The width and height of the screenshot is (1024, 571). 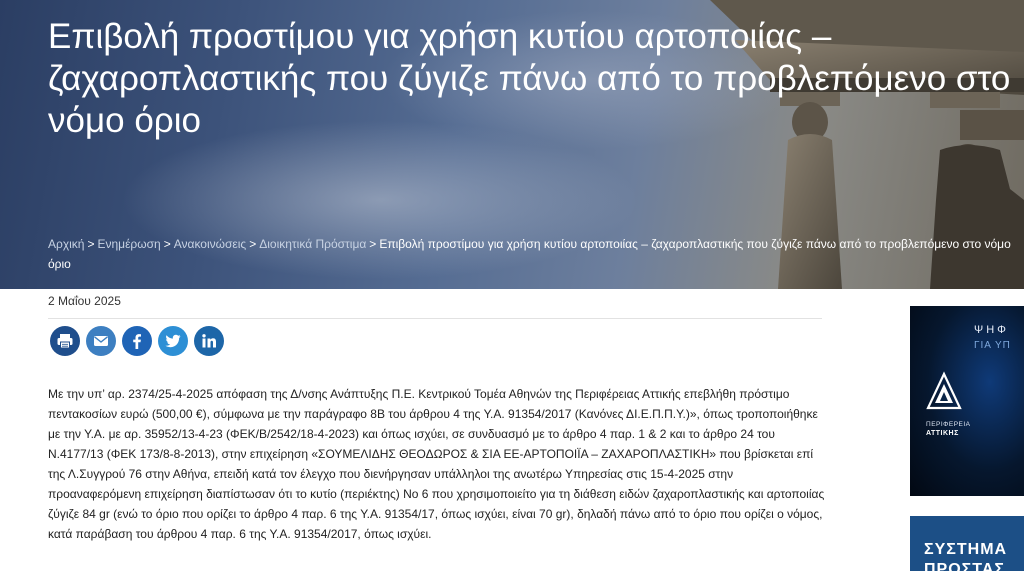 I want to click on print-icon, so click(x=65, y=341).